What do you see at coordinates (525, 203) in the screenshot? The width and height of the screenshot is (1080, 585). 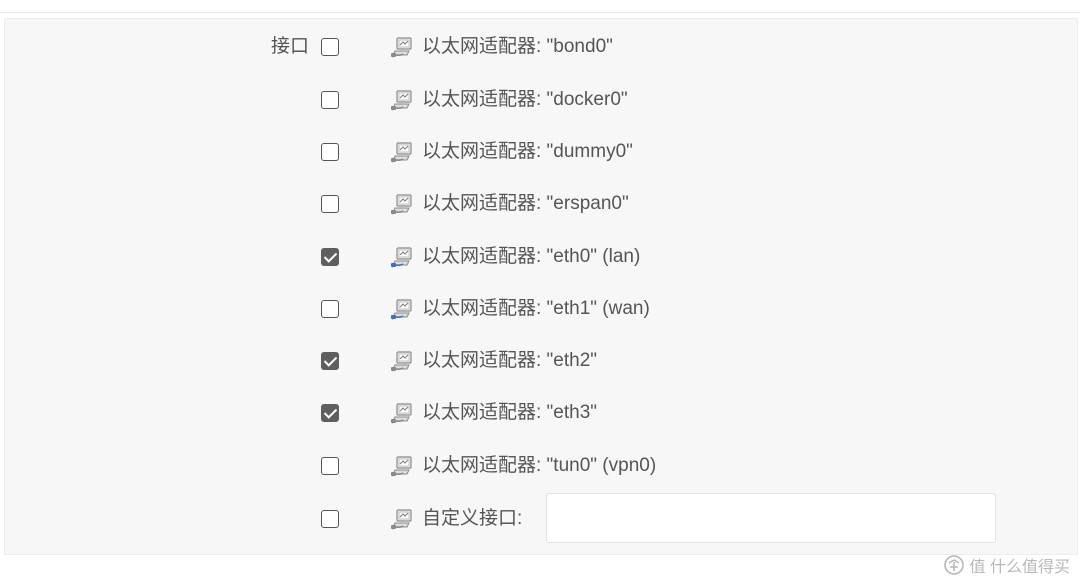 I see `interface-label: 以太网适配器: "erspan0"` at bounding box center [525, 203].